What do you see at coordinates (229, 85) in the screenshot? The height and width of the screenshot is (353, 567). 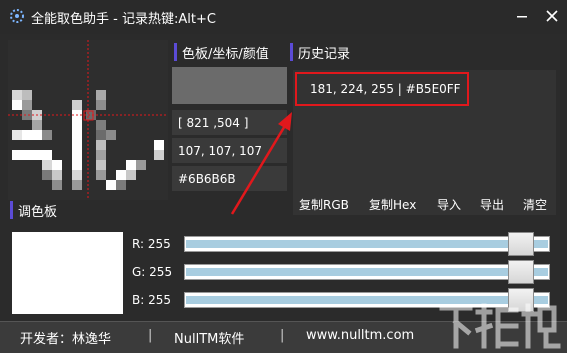 I see `current-color-swatch` at bounding box center [229, 85].